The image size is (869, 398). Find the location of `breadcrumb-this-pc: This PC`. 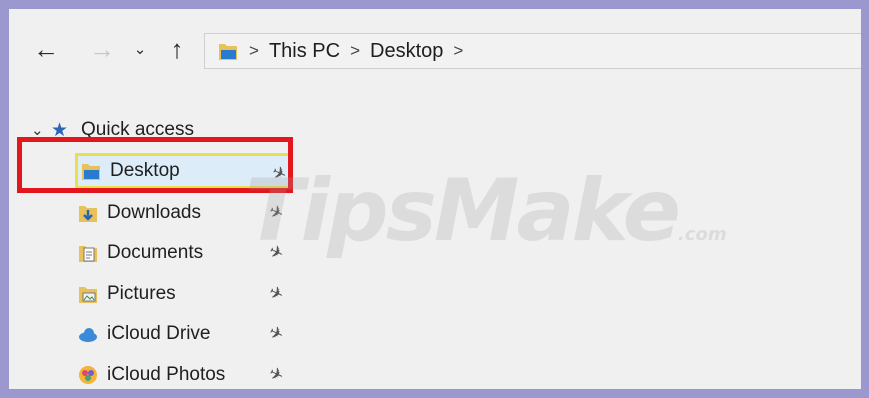

breadcrumb-this-pc: This PC is located at coordinates (304, 51).